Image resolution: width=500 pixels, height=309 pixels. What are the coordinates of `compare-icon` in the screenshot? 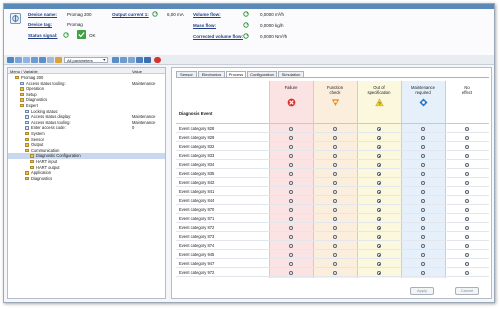 It's located at (131, 59).